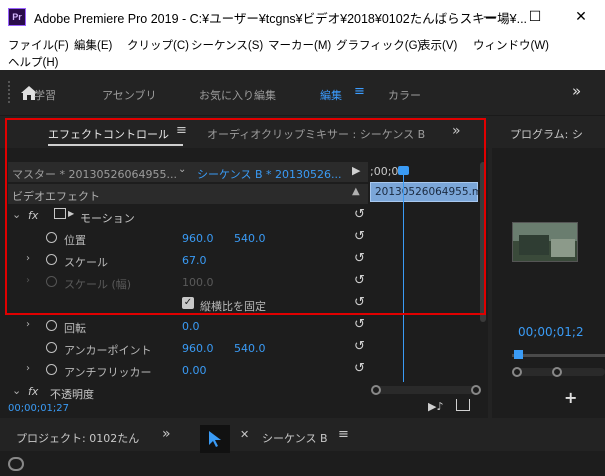 The image size is (605, 476). What do you see at coordinates (158, 45) in the screenshot?
I see `menu-clip: クリップ(C)` at bounding box center [158, 45].